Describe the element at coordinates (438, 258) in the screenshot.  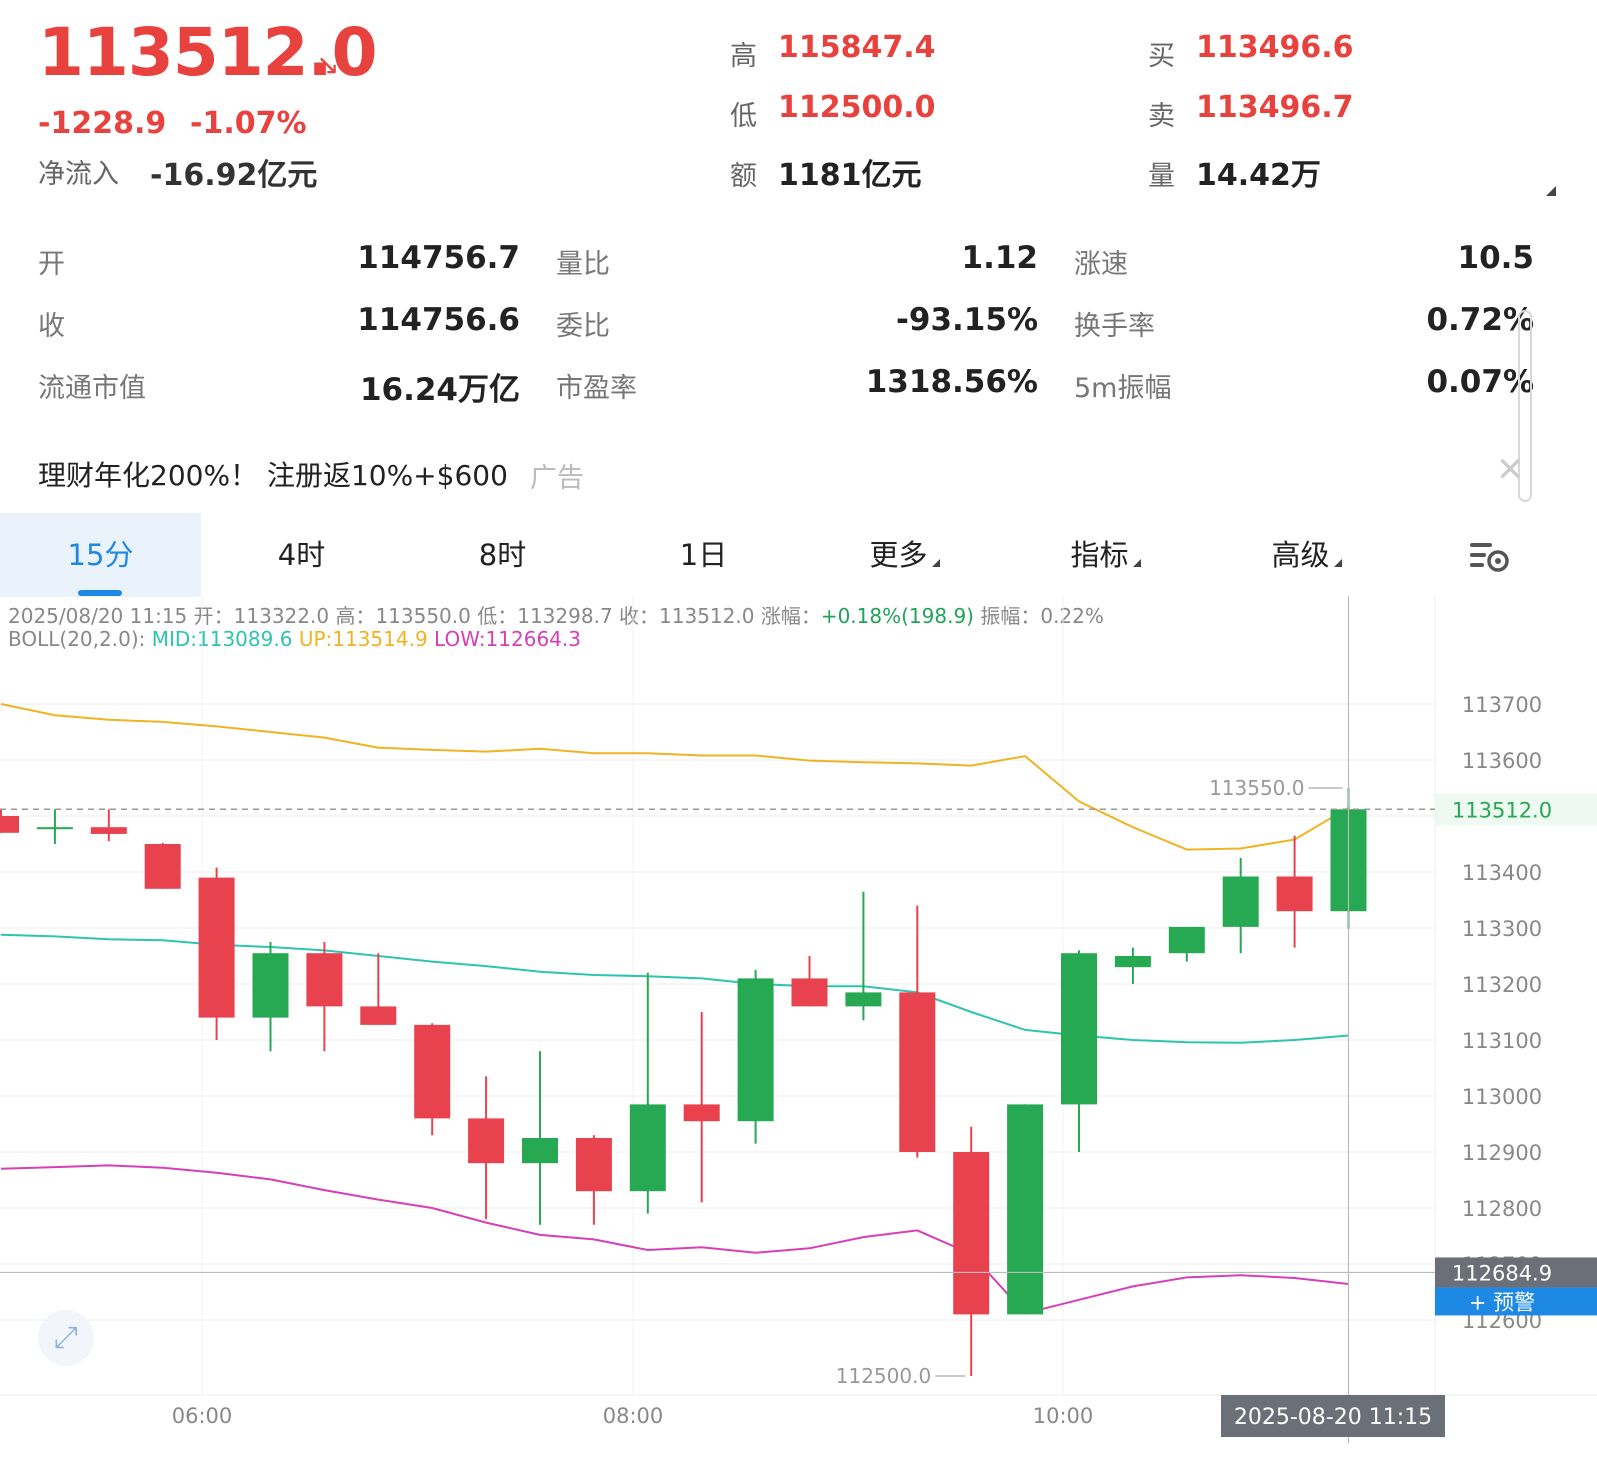
I see `stat-value: 114756.7` at that location.